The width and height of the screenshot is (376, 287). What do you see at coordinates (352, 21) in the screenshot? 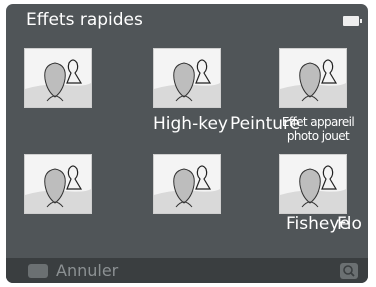
I see `battery-full-icon` at bounding box center [352, 21].